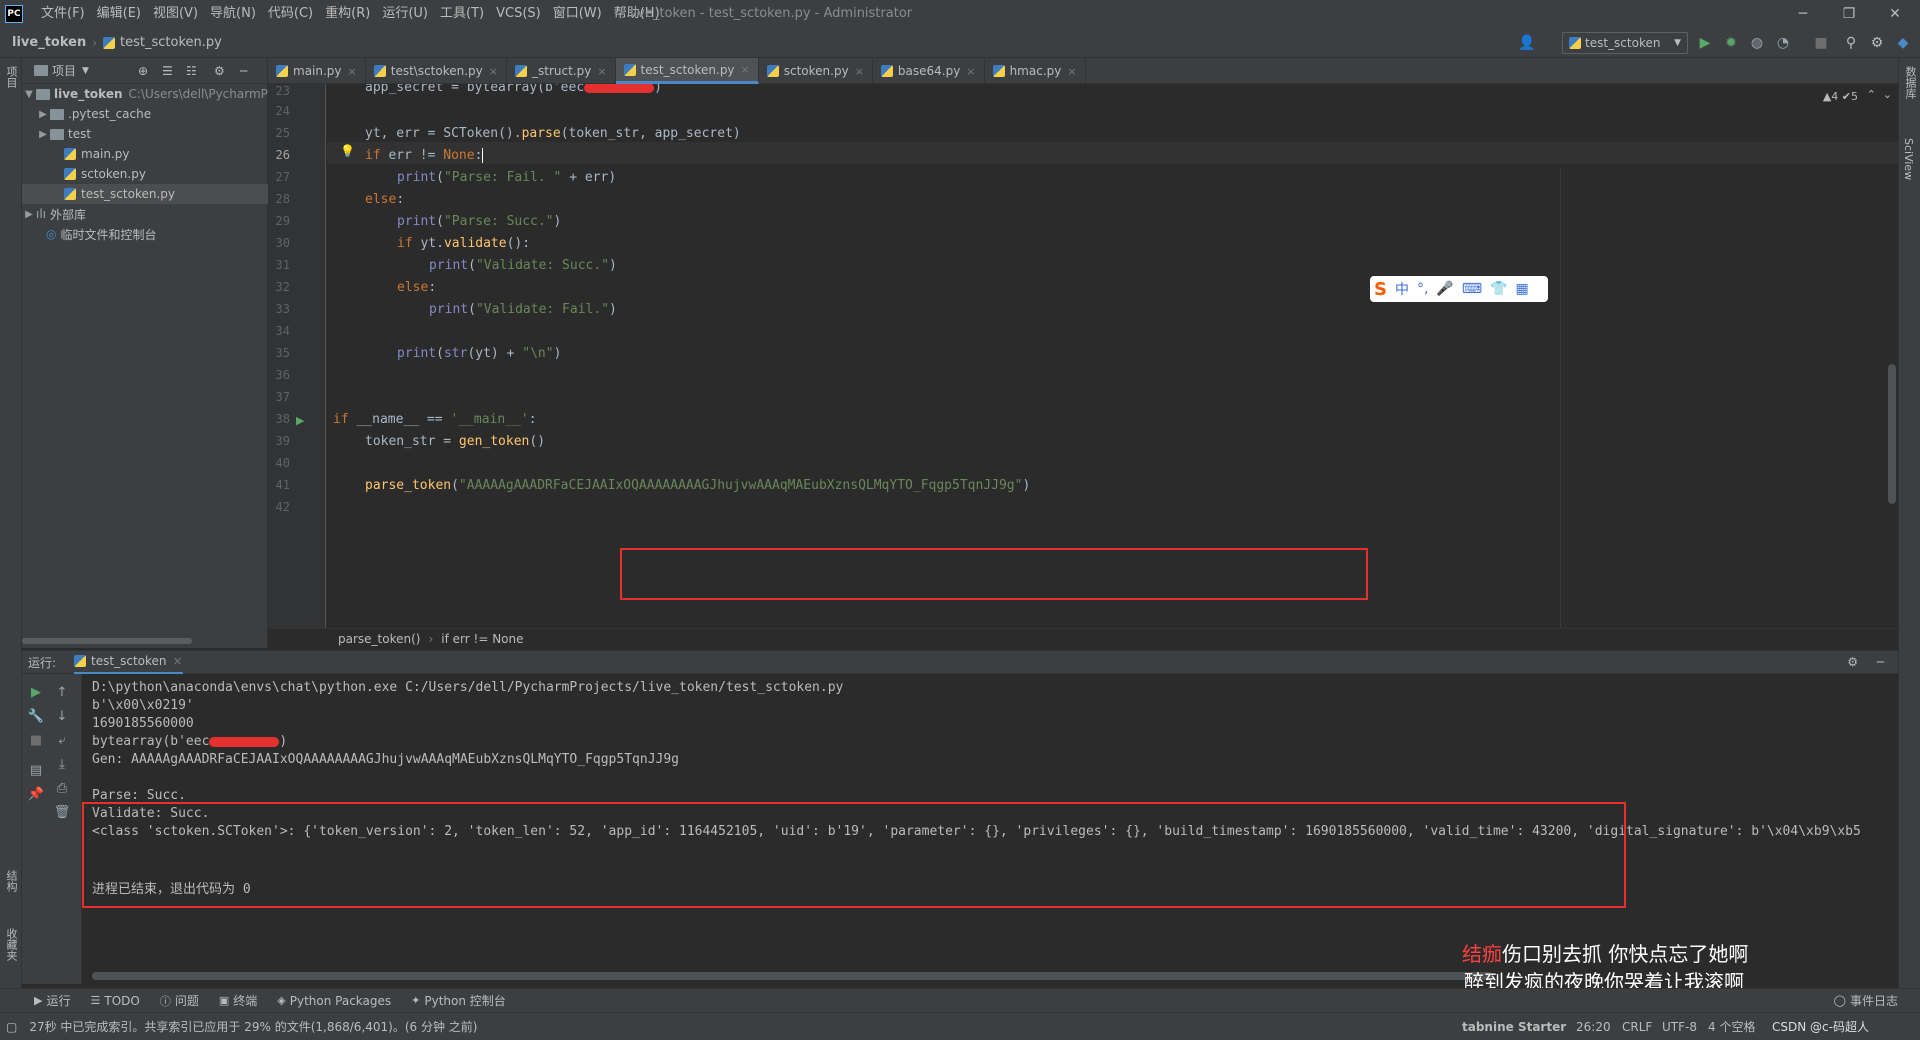 Image resolution: width=1920 pixels, height=1040 pixels. What do you see at coordinates (1903, 43) in the screenshot?
I see `plugin-icon: ◆` at bounding box center [1903, 43].